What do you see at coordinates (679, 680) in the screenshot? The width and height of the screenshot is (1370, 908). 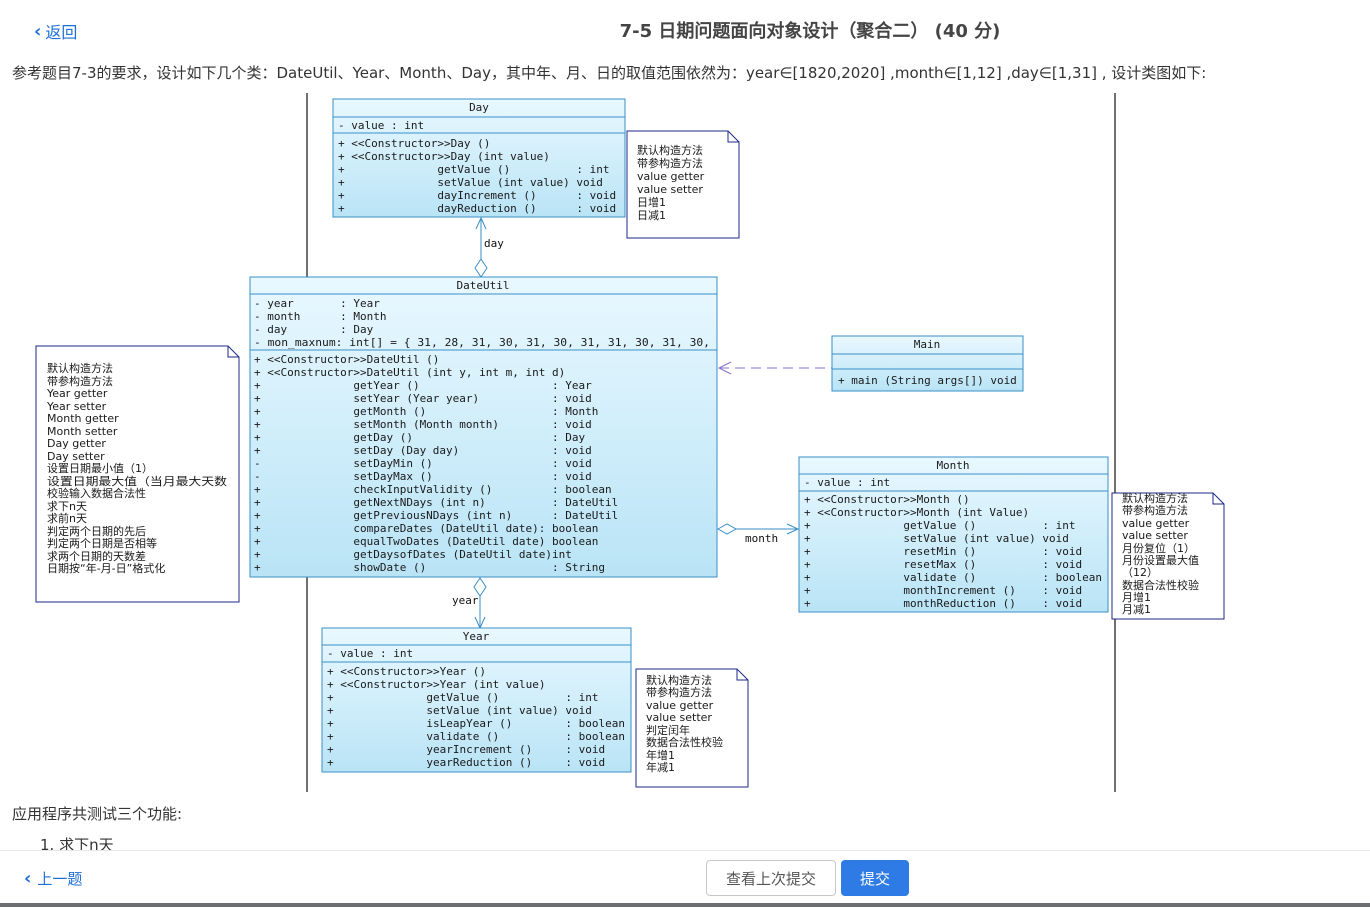 I see `note-year-line: 默认构造方法` at bounding box center [679, 680].